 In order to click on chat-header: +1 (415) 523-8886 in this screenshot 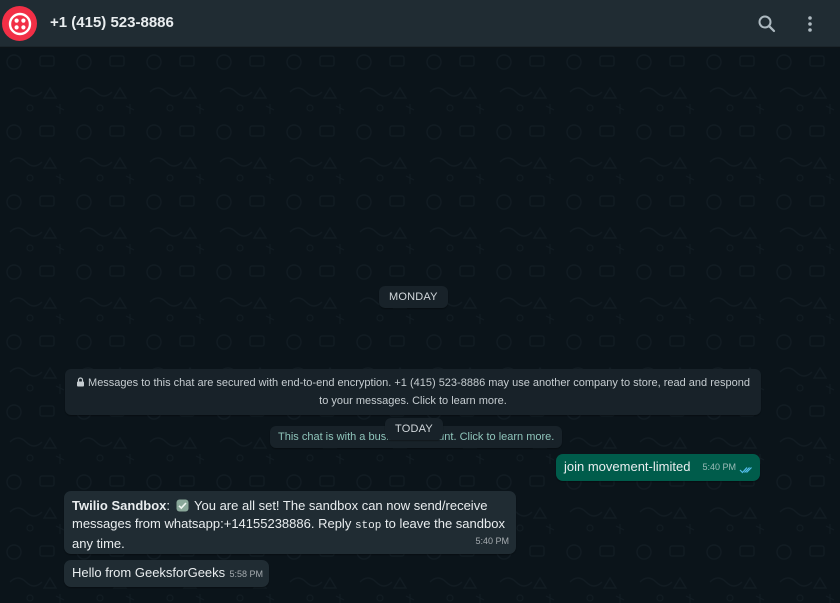, I will do `click(420, 23)`.